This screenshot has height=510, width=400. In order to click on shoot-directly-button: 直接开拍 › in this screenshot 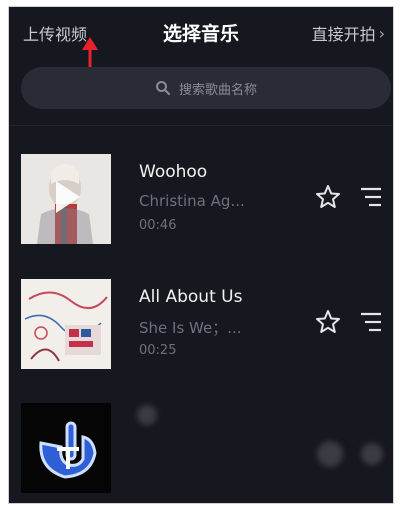, I will do `click(348, 33)`.